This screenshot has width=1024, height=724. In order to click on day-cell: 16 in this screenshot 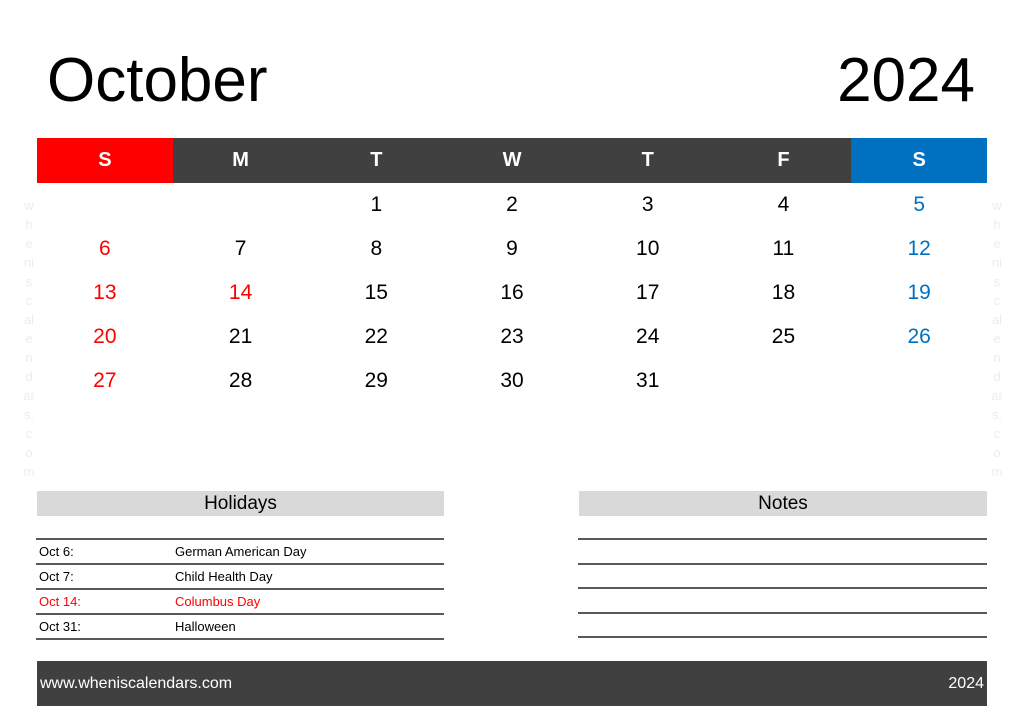, I will do `click(512, 292)`.